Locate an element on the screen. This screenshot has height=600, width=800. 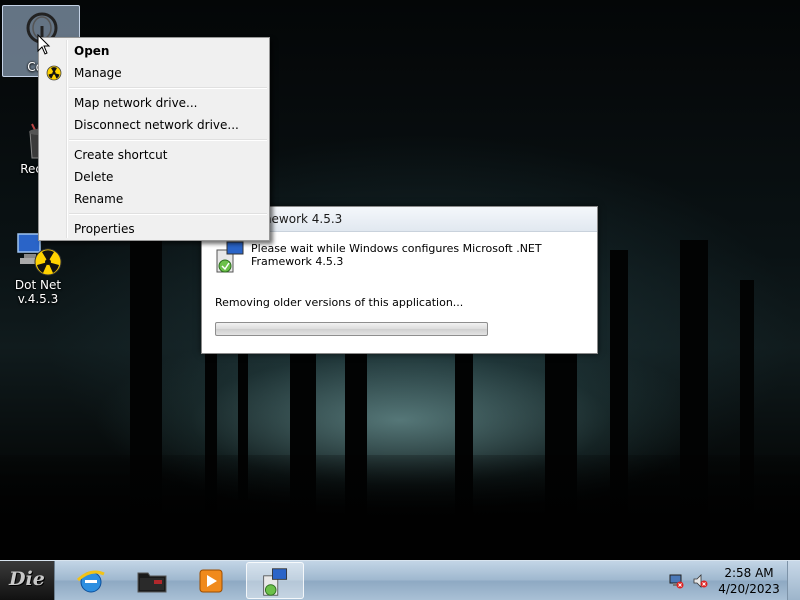
taskbar-clock: 2:58 AM 4/20/2023 is located at coordinates (749, 581).